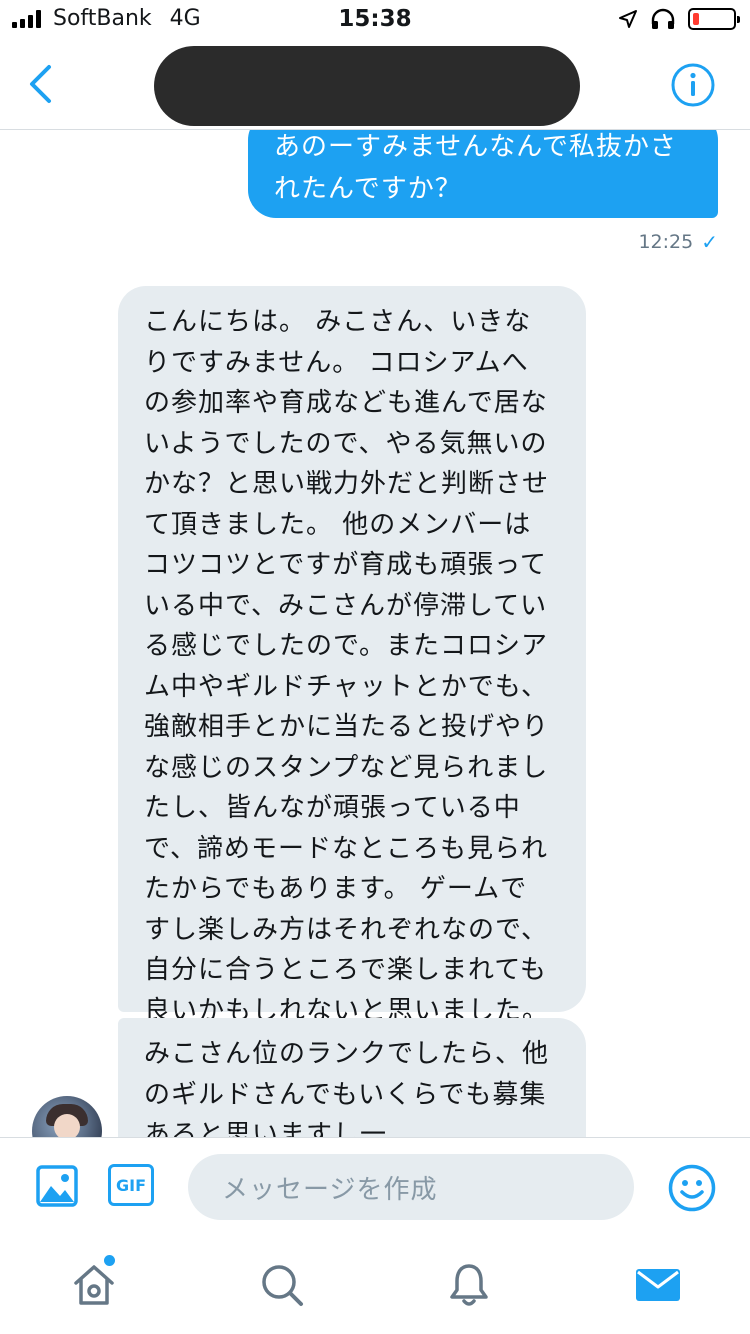 The height and width of the screenshot is (1334, 750). I want to click on message-line: こんにちは。 みこさん、いきな, so click(338, 322).